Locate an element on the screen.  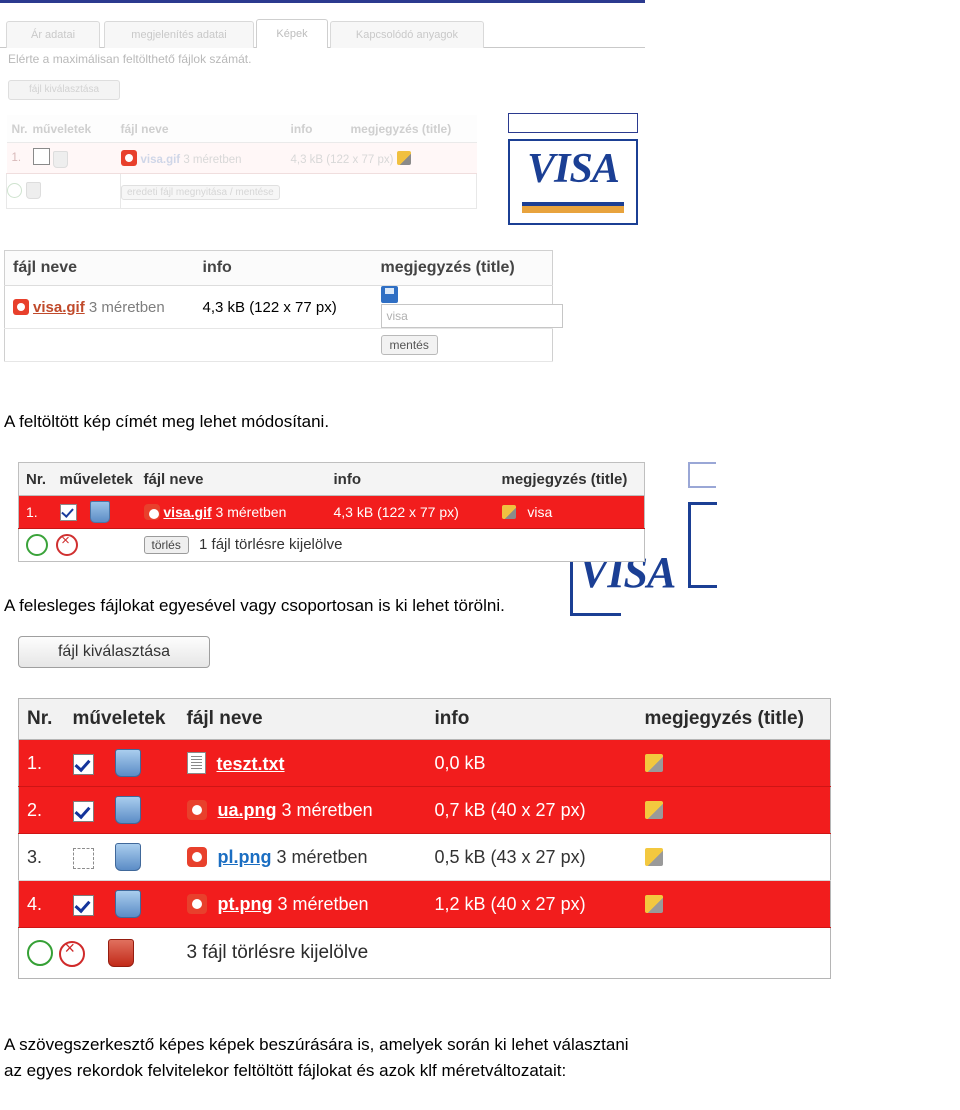
save-cell: mentés is located at coordinates (462, 345).